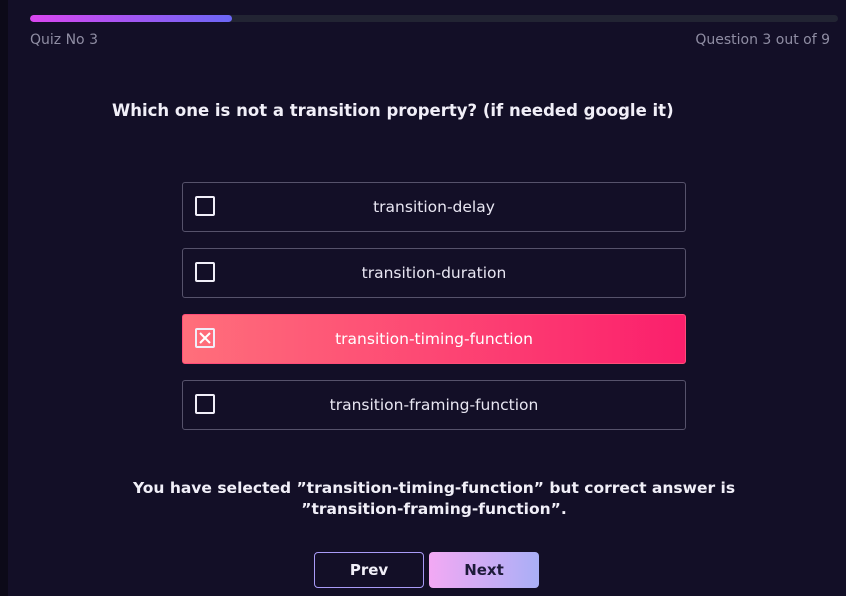 This screenshot has width=846, height=596. Describe the element at coordinates (434, 18) in the screenshot. I see `progress-bar` at that location.